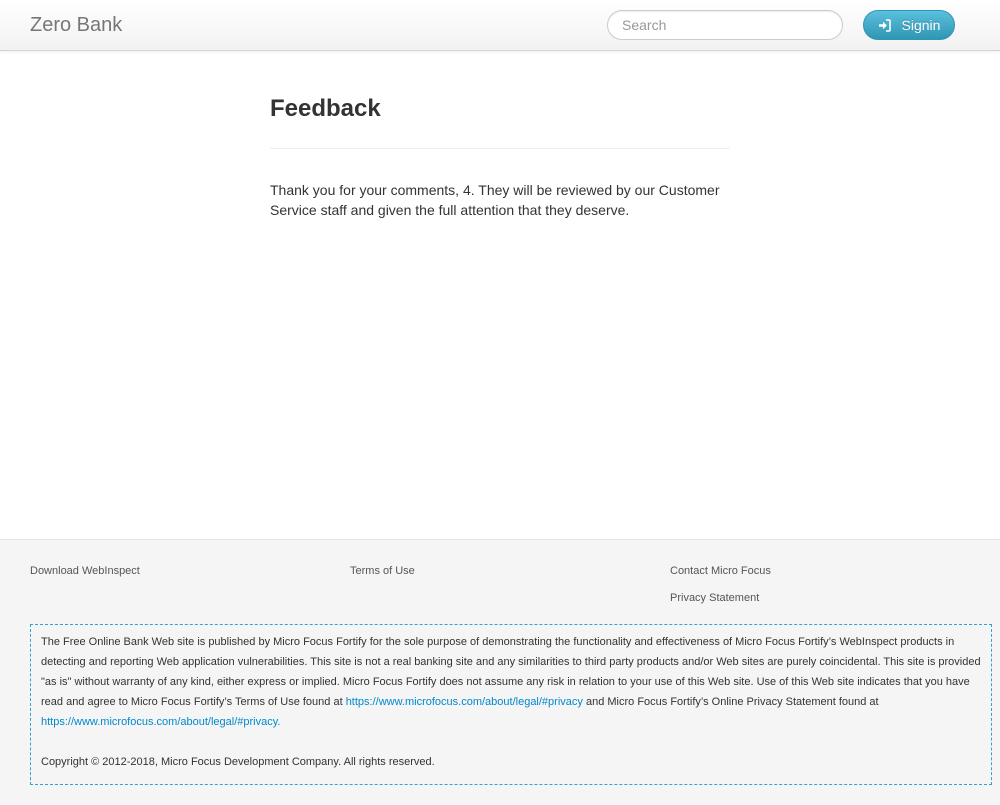 The width and height of the screenshot is (1000, 805). I want to click on terms-of-use-link: Terms of Use, so click(382, 571).